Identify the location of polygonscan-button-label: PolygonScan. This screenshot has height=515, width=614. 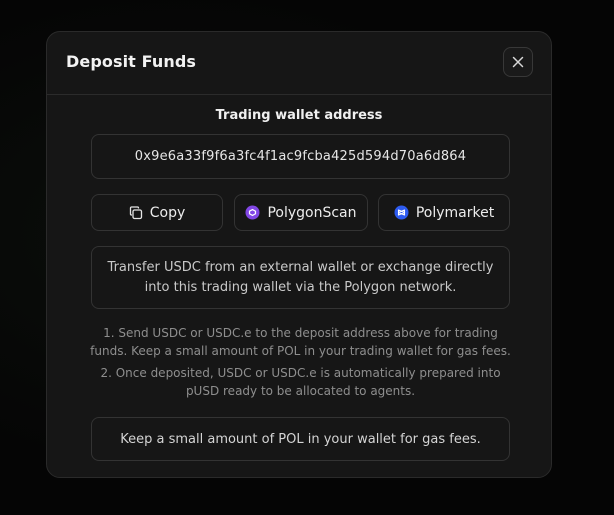
(312, 212).